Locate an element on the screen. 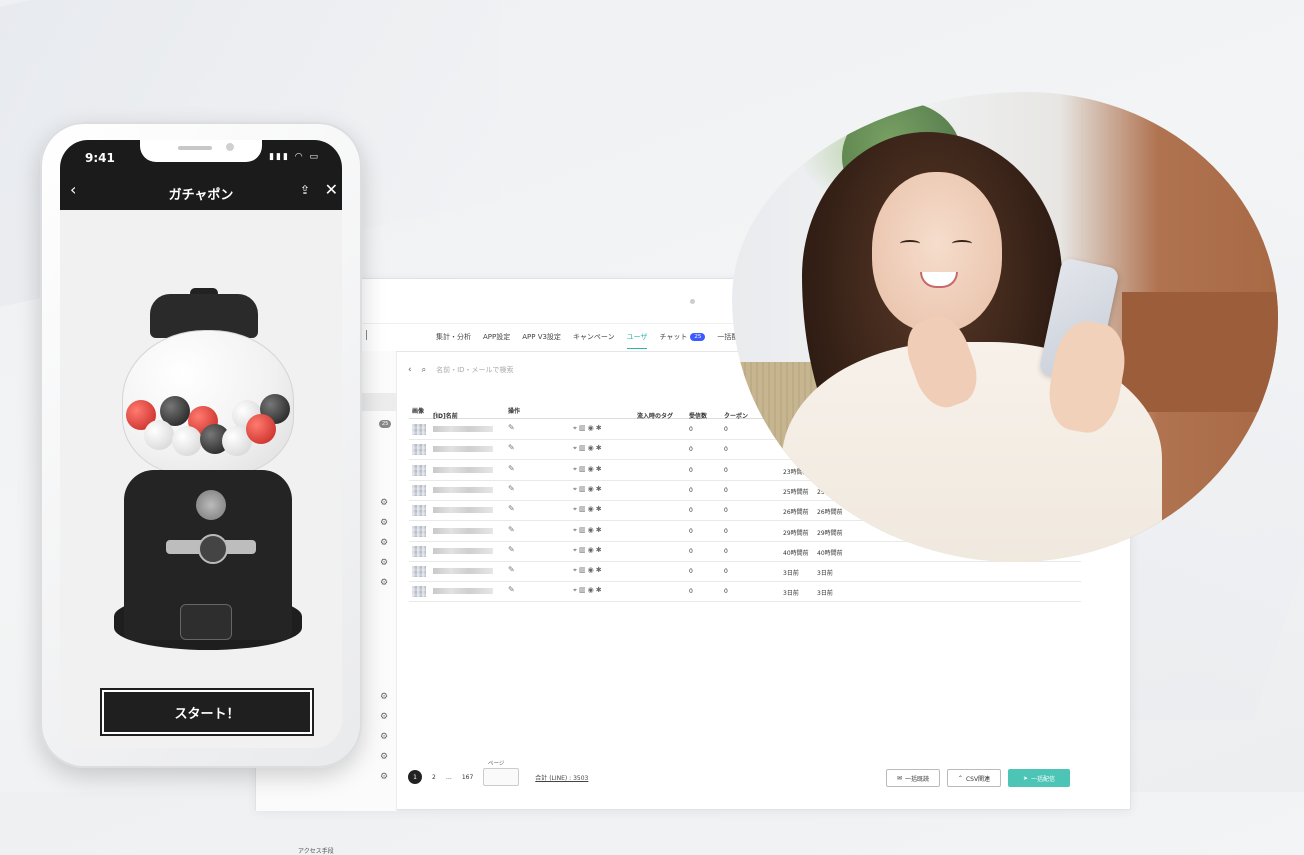 The height and width of the screenshot is (855, 1304). search-icon: ⌕ is located at coordinates (424, 369).